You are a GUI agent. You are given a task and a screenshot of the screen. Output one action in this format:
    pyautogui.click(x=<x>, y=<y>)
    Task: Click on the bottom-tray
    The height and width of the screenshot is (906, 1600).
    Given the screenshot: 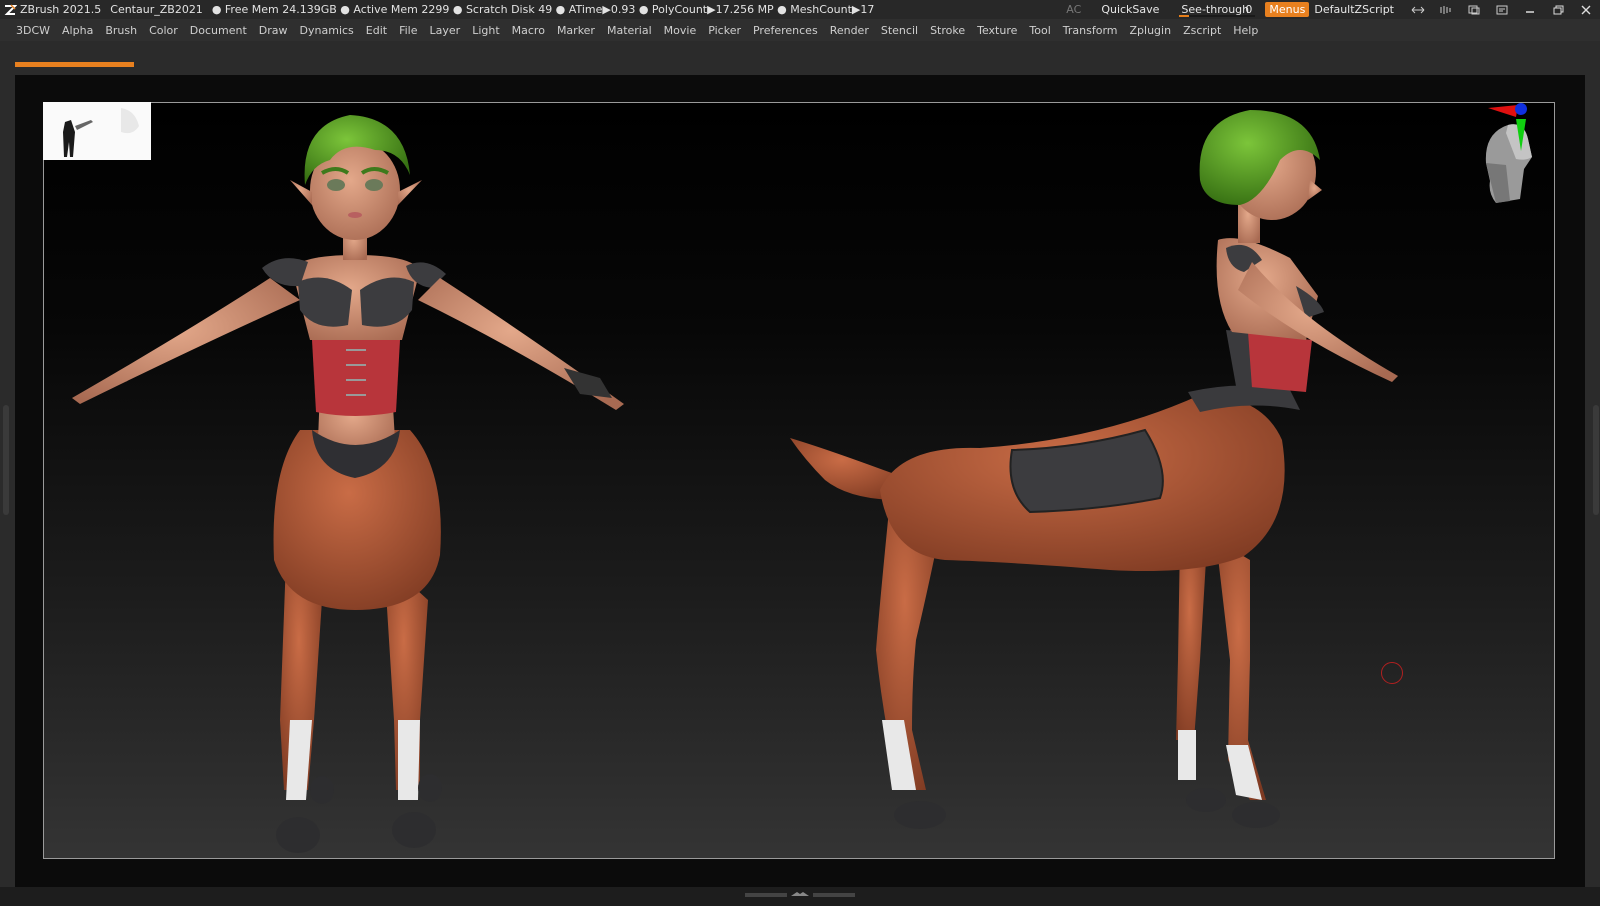 What is the action you would take?
    pyautogui.click(x=800, y=896)
    